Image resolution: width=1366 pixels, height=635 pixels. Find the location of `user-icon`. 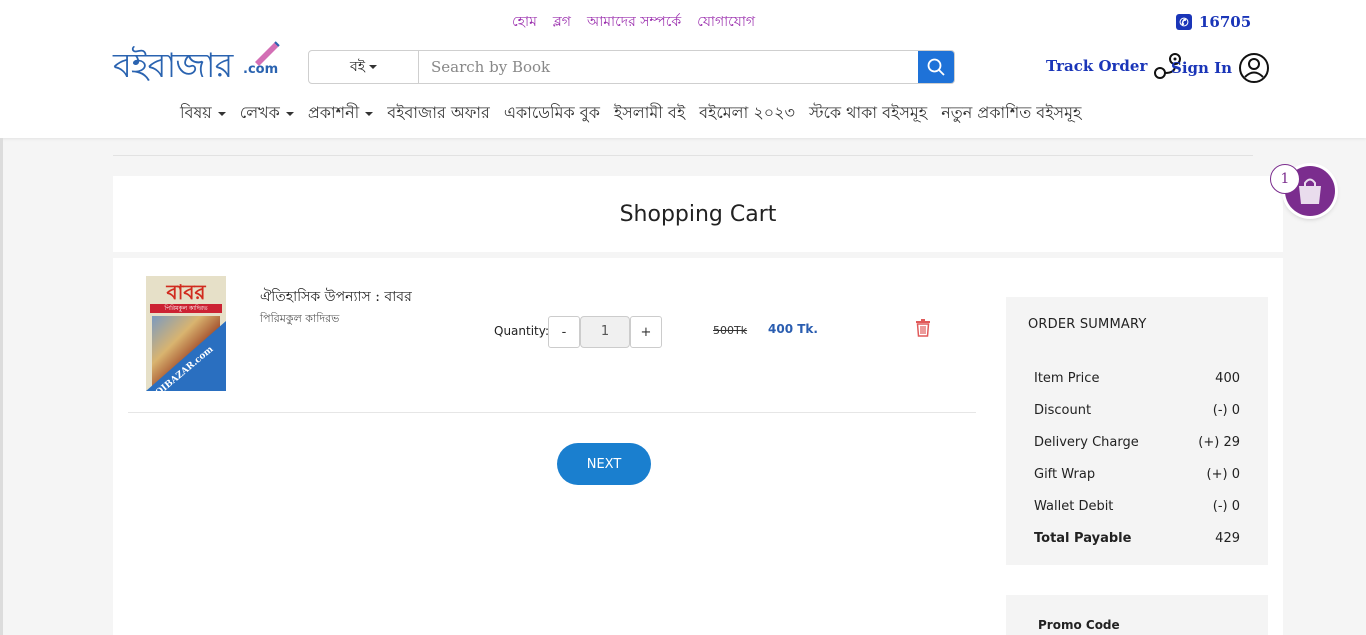

user-icon is located at coordinates (1254, 68).